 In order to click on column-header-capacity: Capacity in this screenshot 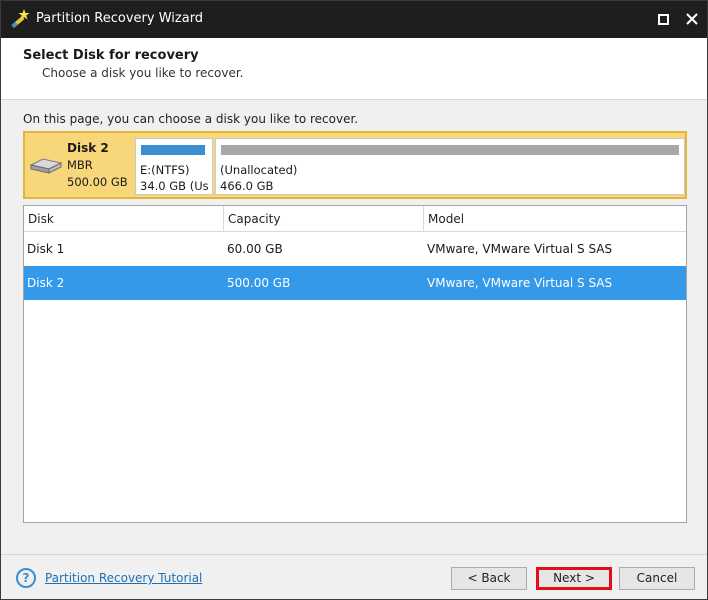, I will do `click(324, 219)`.